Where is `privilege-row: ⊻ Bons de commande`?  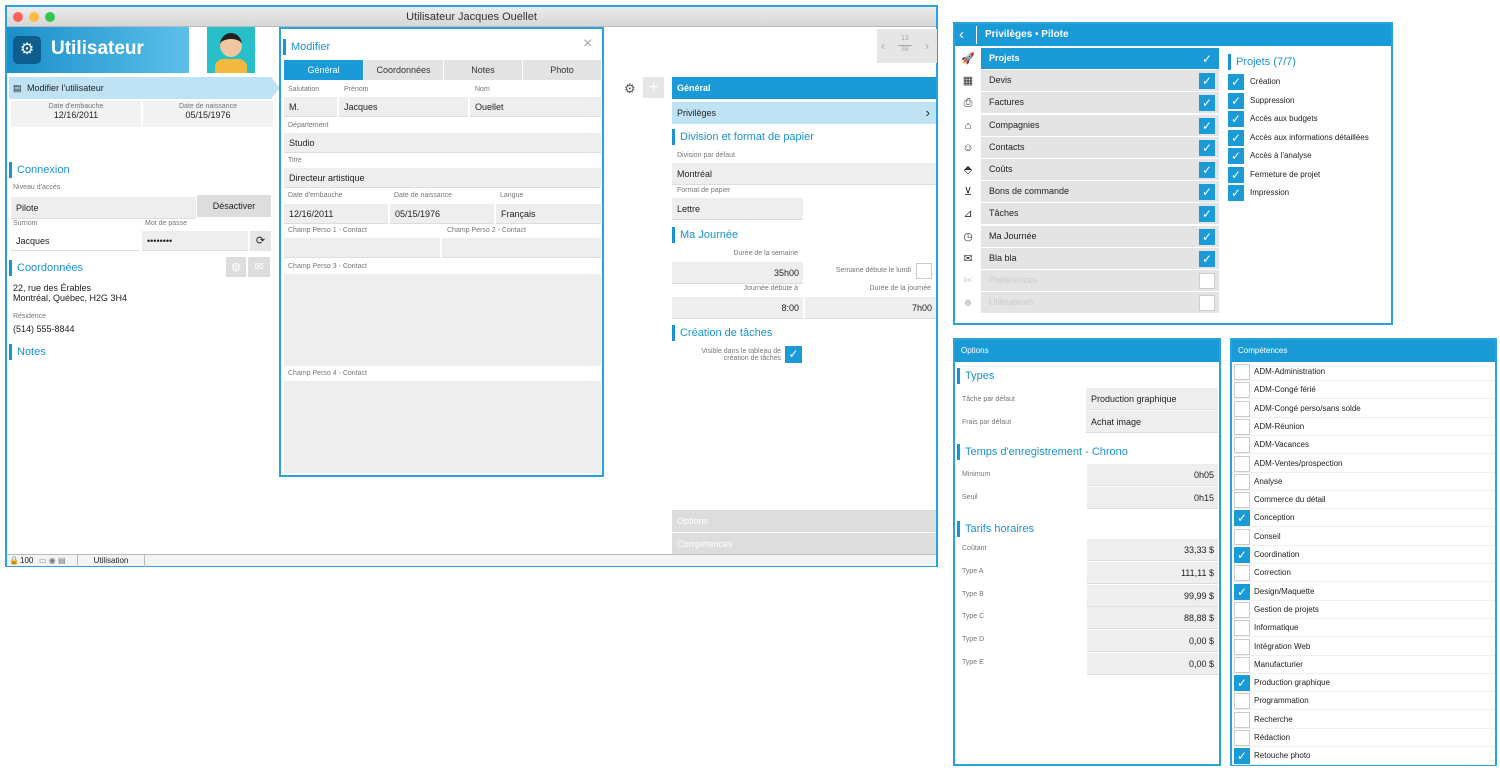
privilege-row: ⊻ Bons de commande is located at coordinates (1088, 192).